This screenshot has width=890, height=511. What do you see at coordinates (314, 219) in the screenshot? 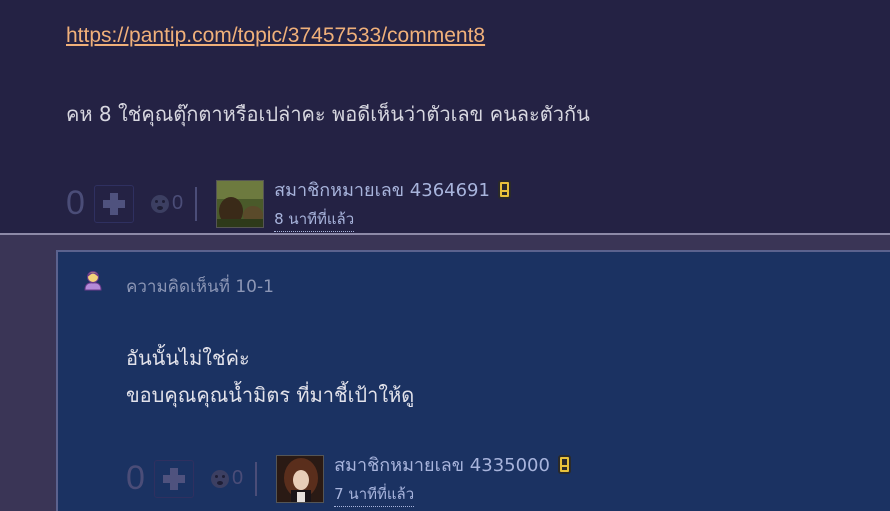
I see `post-time: 8 นาทีที่แล้ว` at bounding box center [314, 219].